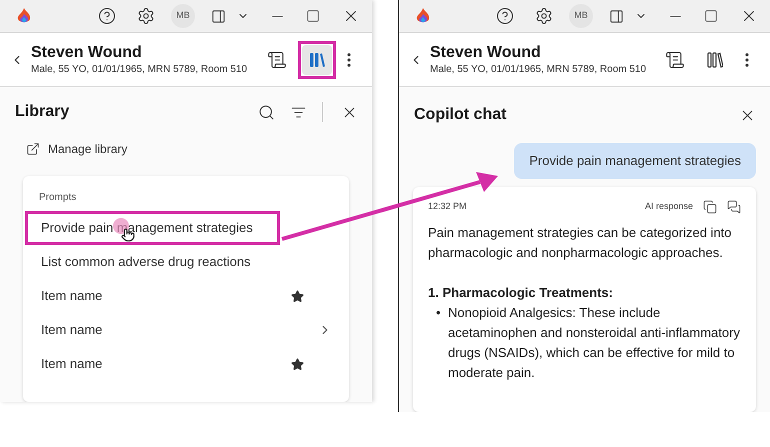 The width and height of the screenshot is (770, 447). Describe the element at coordinates (33, 149) in the screenshot. I see `external-link-icon` at that location.